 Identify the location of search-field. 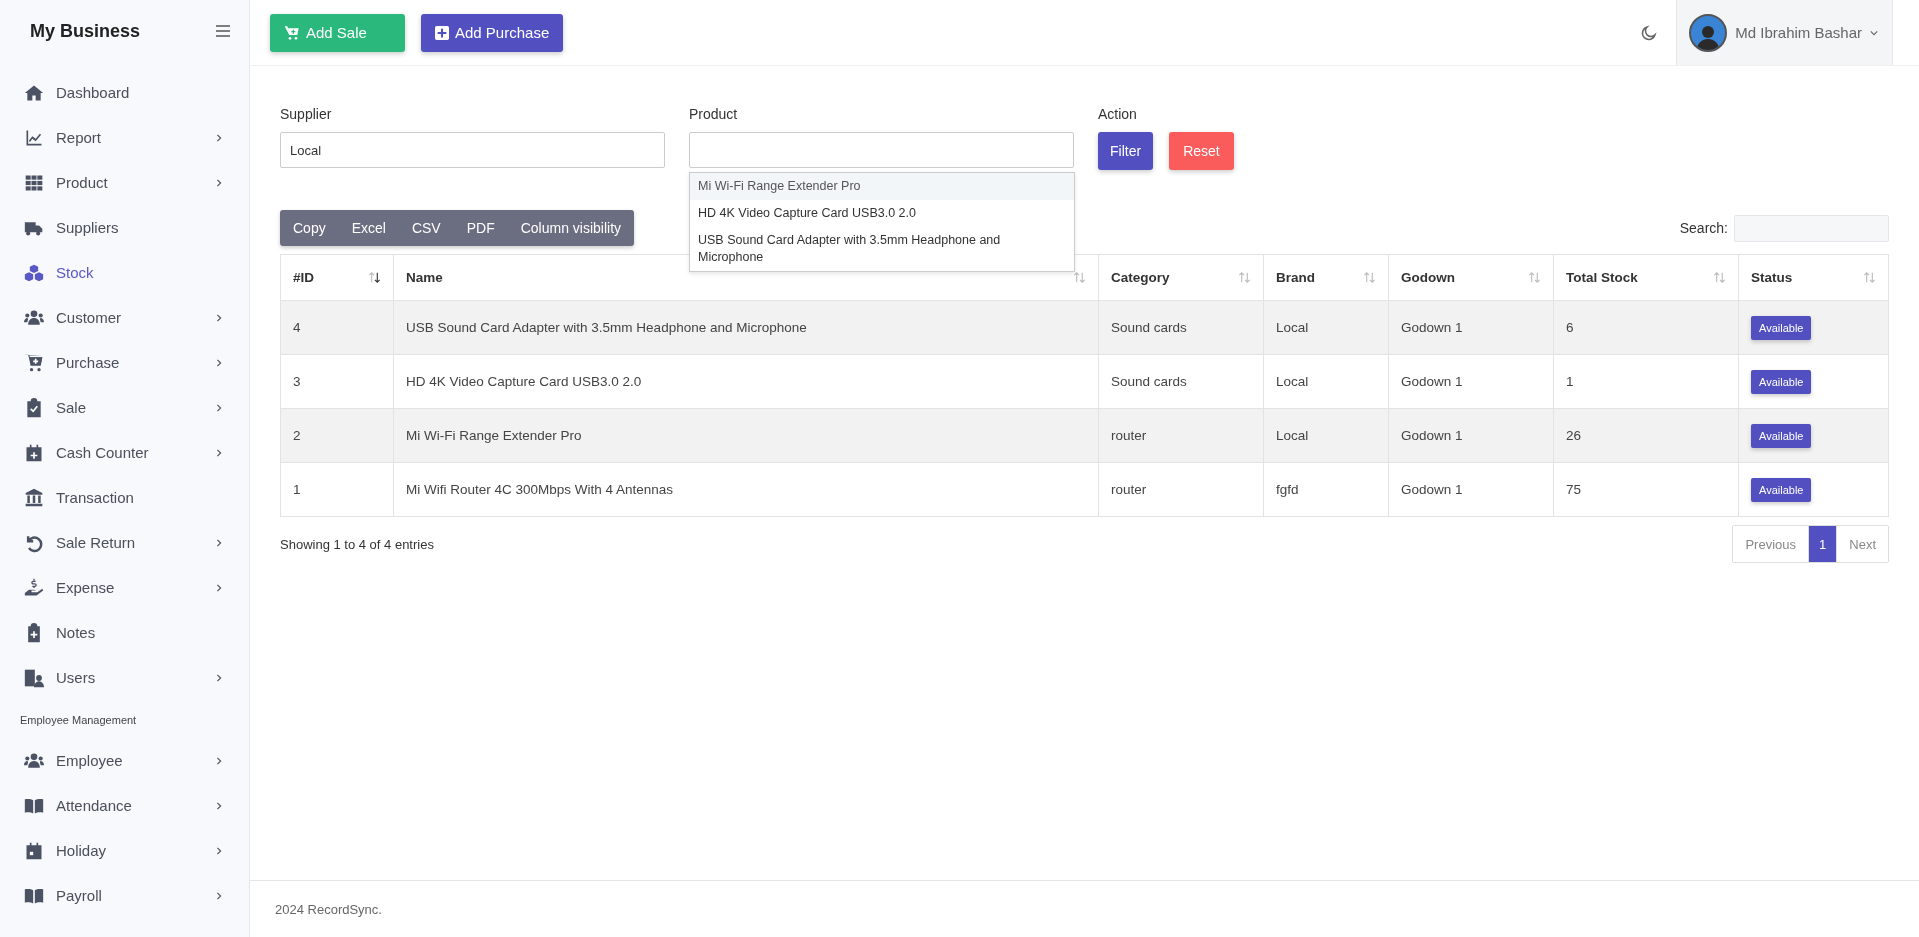
(1811, 228).